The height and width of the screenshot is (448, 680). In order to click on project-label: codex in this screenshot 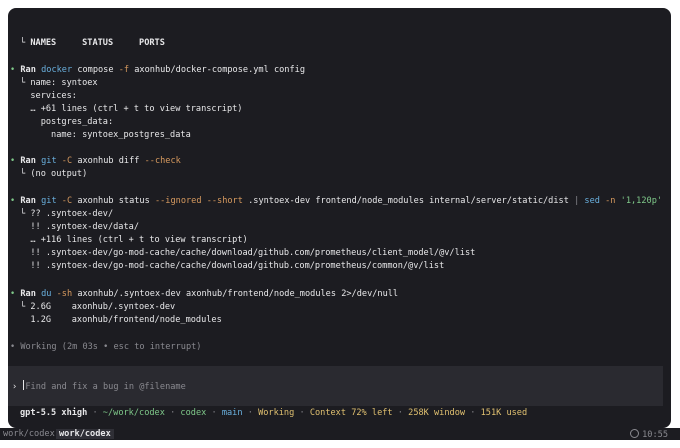, I will do `click(193, 413)`.